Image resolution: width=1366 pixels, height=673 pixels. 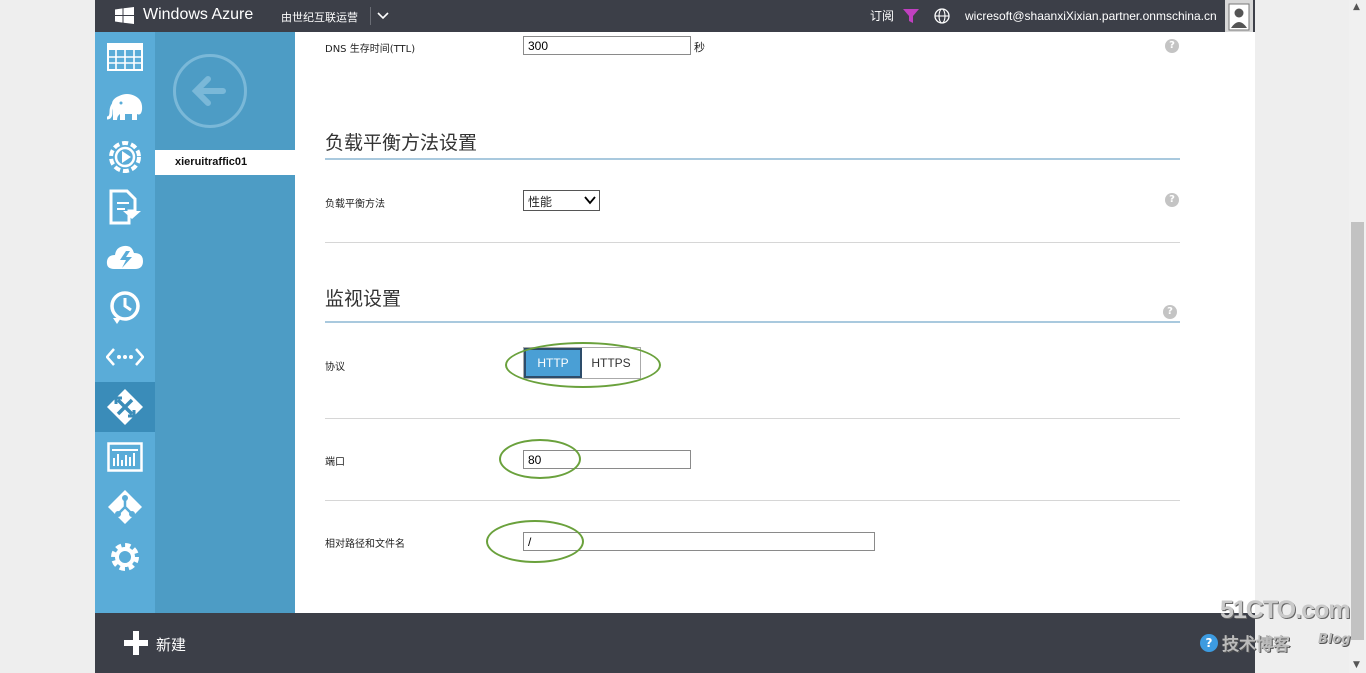 I want to click on import-export-icon, so click(x=125, y=207).